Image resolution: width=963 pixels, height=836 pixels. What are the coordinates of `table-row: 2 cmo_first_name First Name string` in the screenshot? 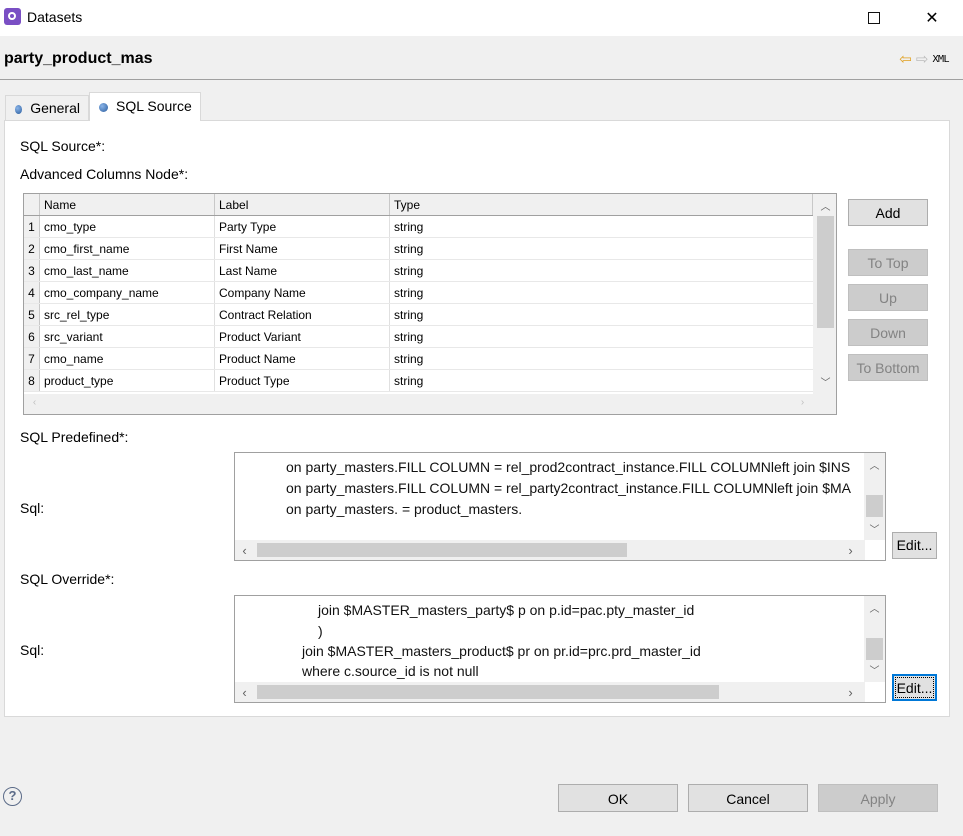 It's located at (418, 249).